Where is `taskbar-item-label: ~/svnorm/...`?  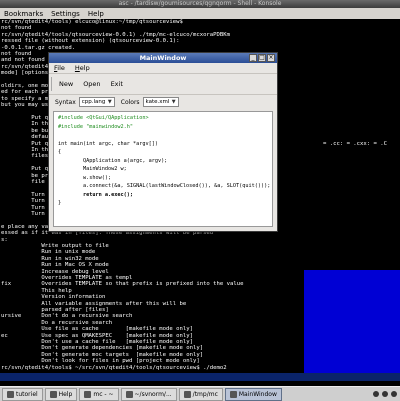 taskbar-item-label: ~/svnorm/... is located at coordinates (153, 394).